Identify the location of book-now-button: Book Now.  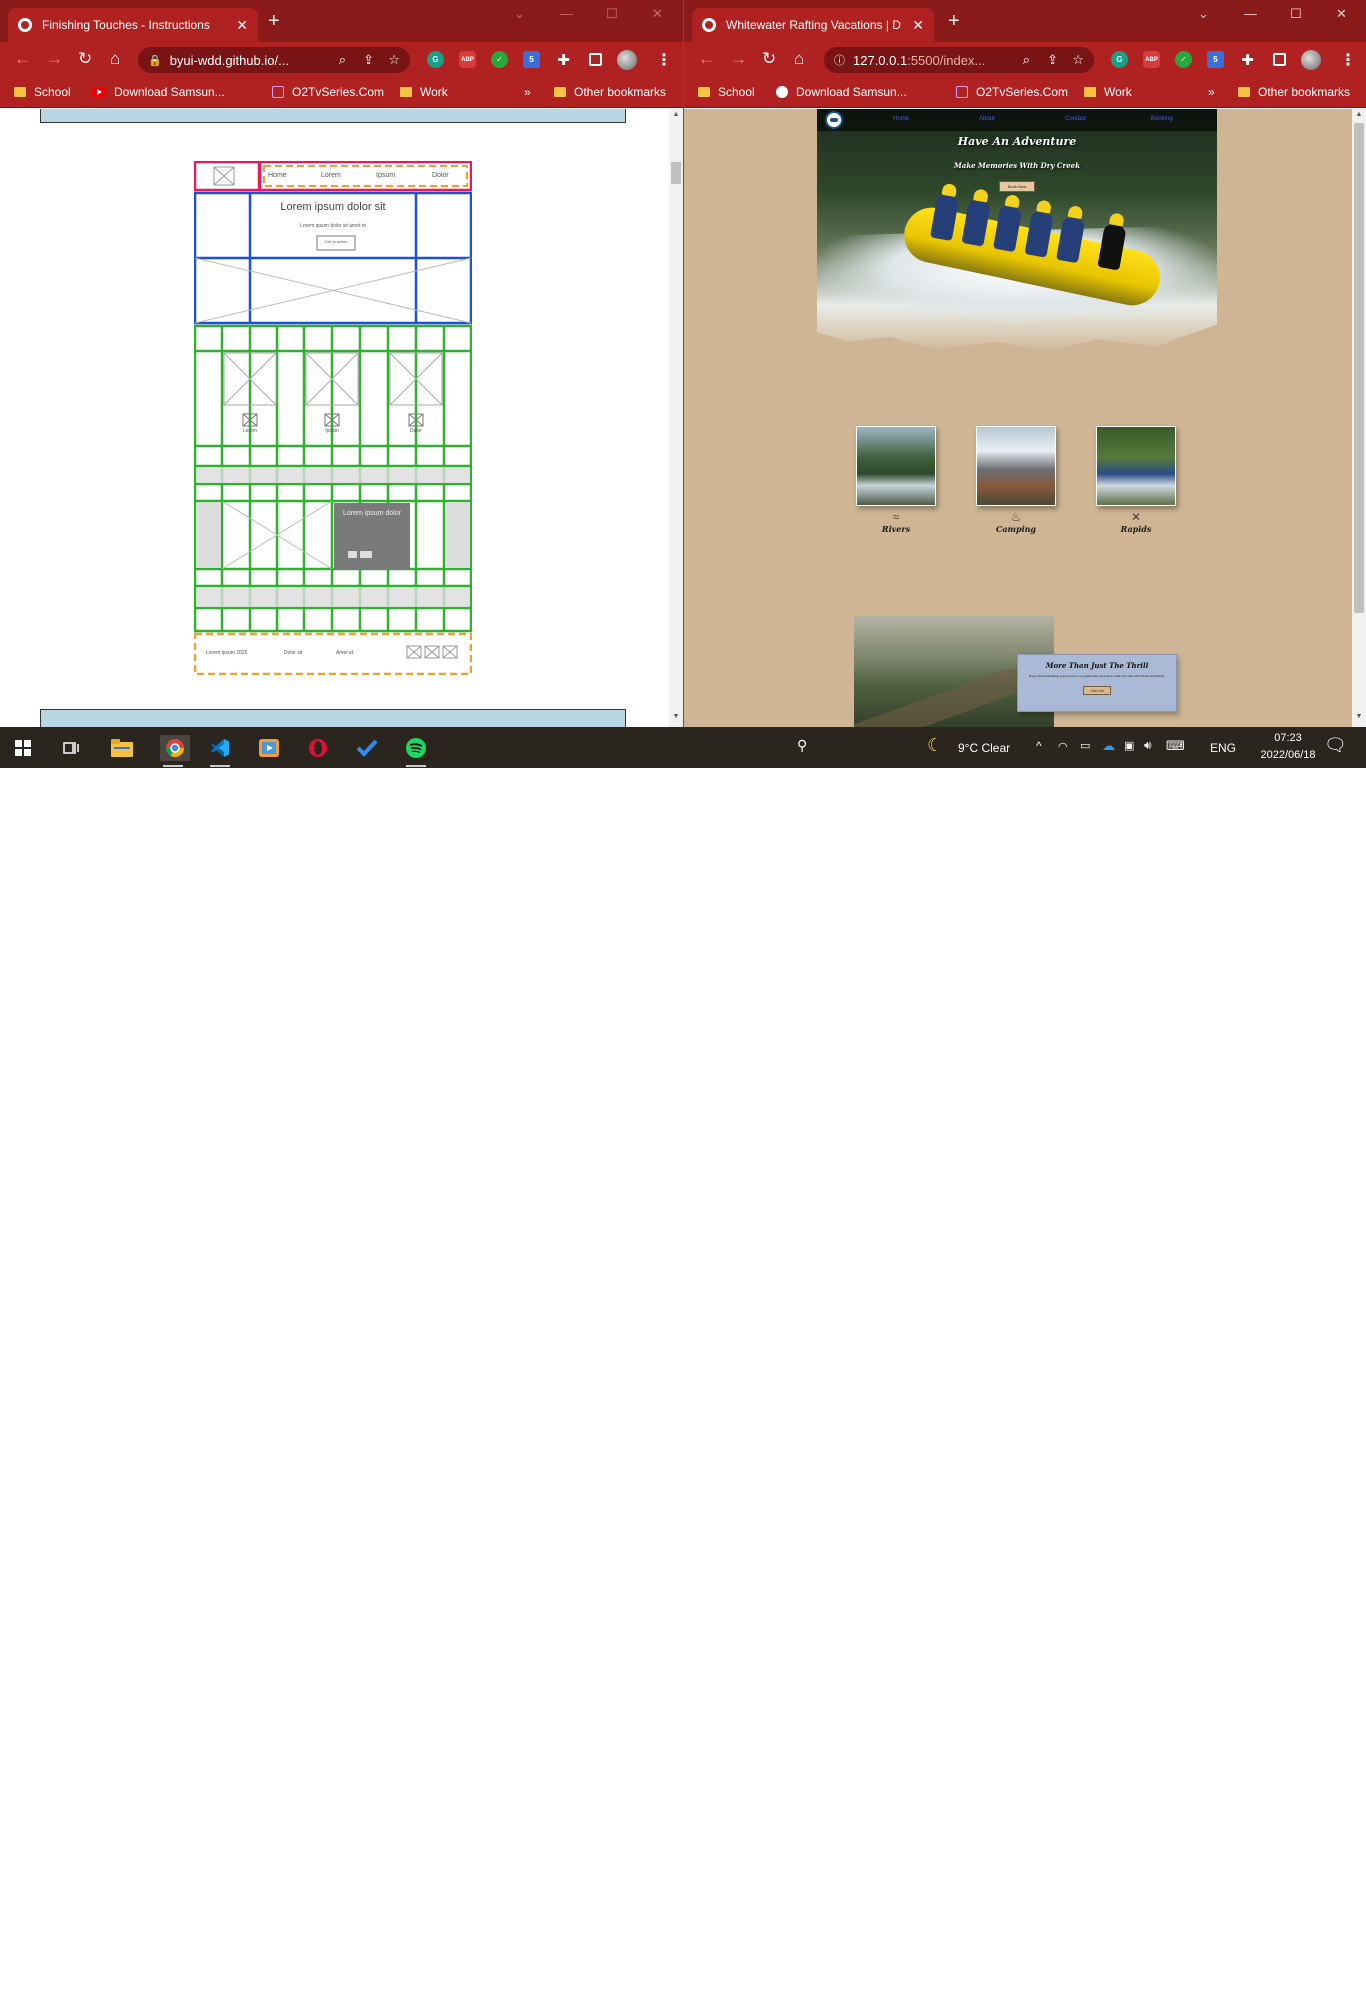
(1017, 186).